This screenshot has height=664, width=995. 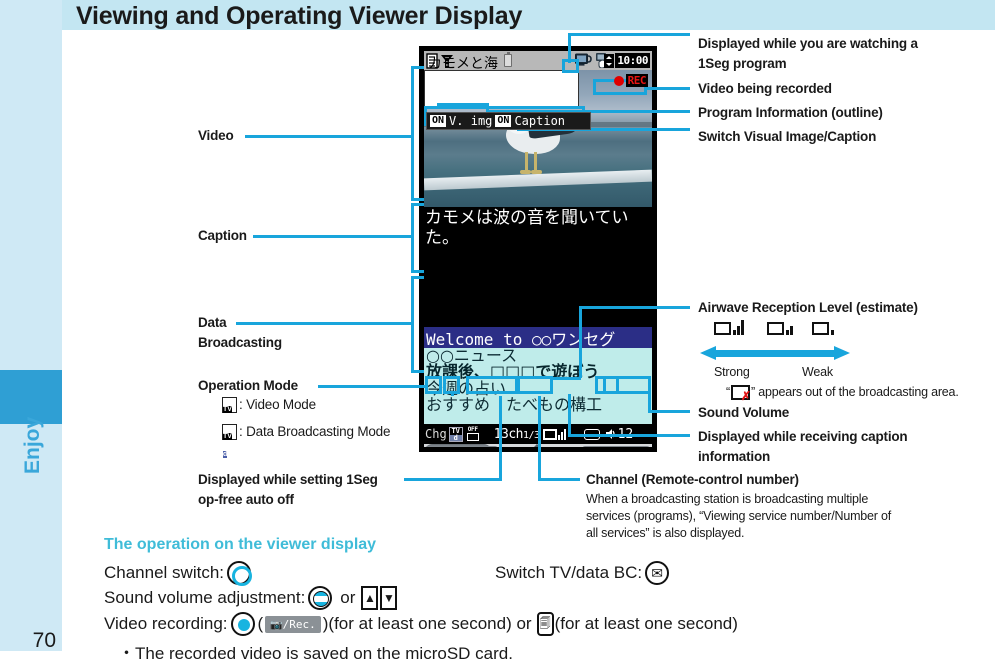 What do you see at coordinates (740, 393) in the screenshot?
I see `out-of-area-icon: ✗` at bounding box center [740, 393].